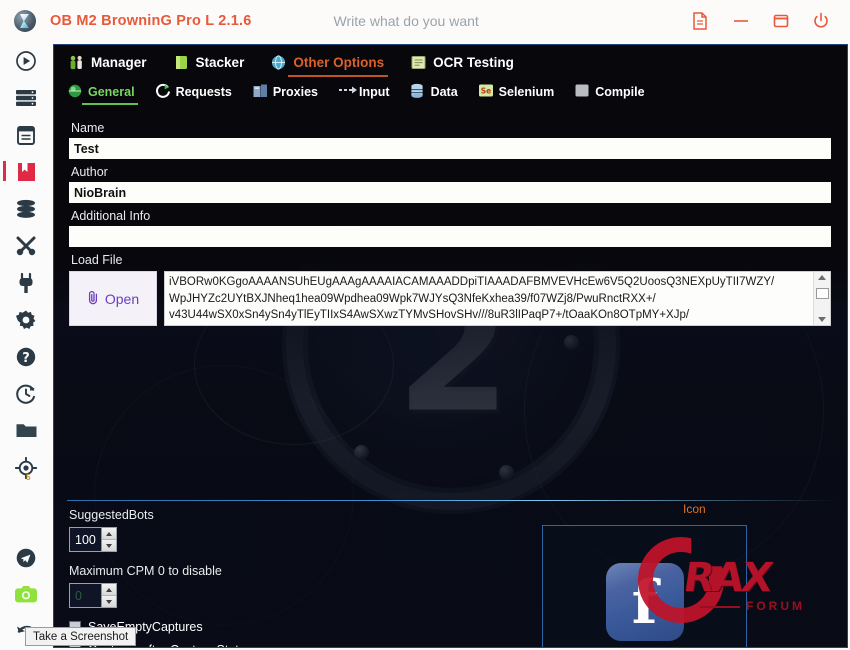 This screenshot has height=650, width=850. What do you see at coordinates (444, 91) in the screenshot?
I see `subtab-label: Data` at bounding box center [444, 91].